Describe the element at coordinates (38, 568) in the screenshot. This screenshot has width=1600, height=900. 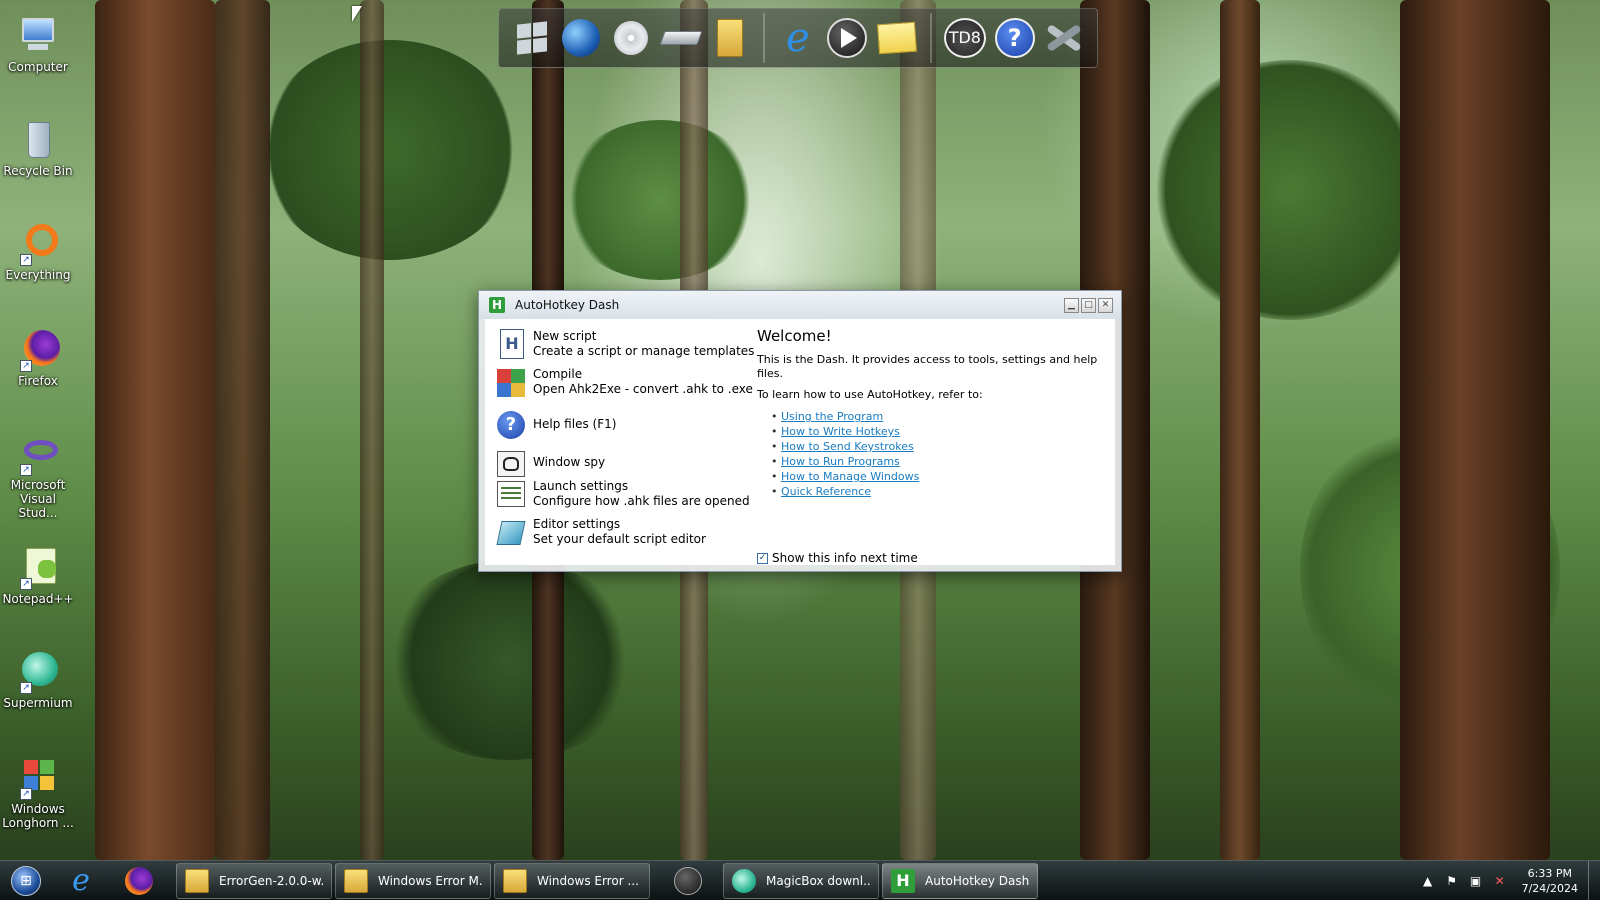
I see `notepadpp-icon: ↗` at that location.